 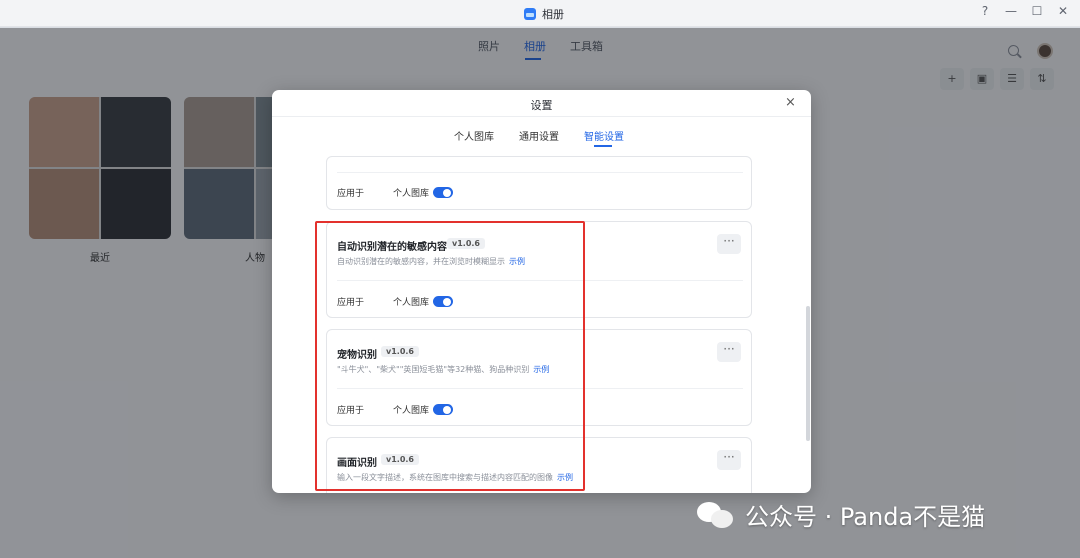 I want to click on window-controls: ? — ☐ ✕, so click(x=1024, y=11).